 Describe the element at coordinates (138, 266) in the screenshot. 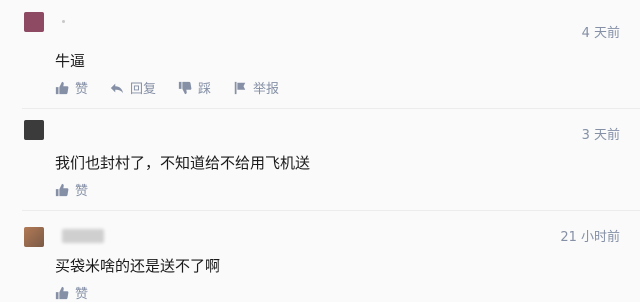

I see `comment-text: 买袋米啥的还是送不了啊` at that location.